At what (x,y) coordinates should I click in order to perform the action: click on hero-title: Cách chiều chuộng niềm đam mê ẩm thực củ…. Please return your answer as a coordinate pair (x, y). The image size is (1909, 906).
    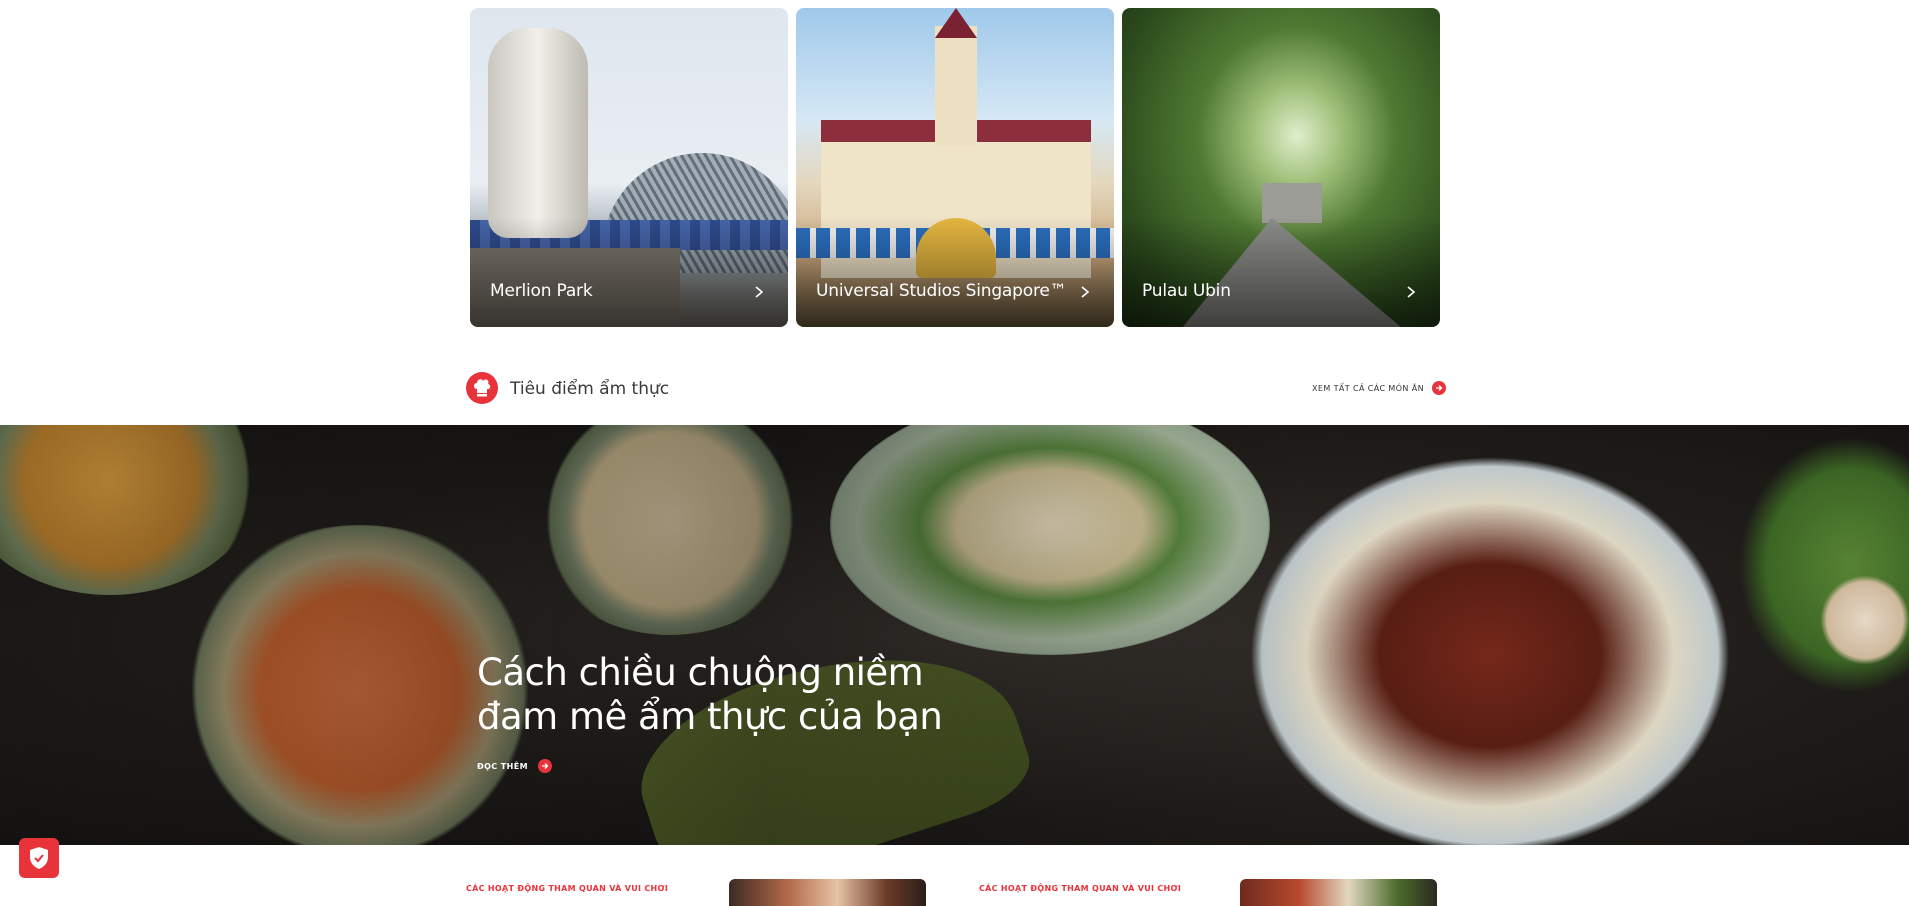
    Looking at the image, I should click on (710, 694).